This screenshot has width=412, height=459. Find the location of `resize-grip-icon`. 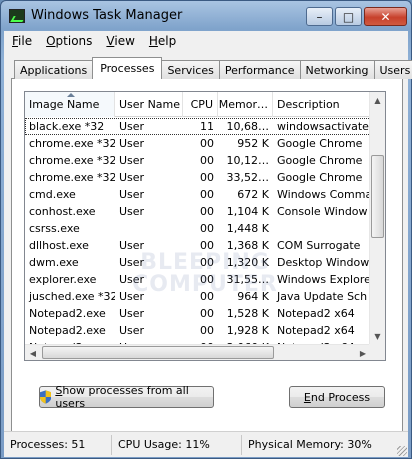

resize-grip-icon is located at coordinates (402, 451).